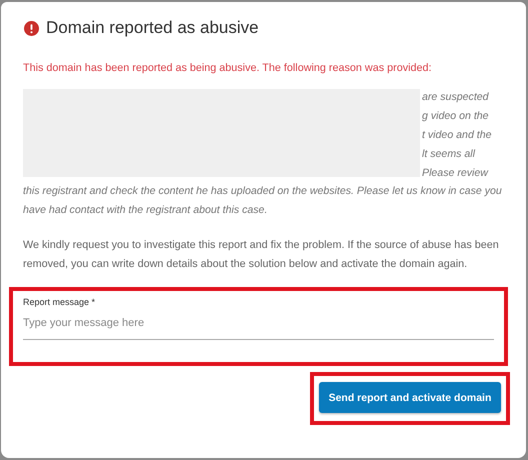  What do you see at coordinates (261, 255) in the screenshot?
I see `request-text: We kindly request you to investigate this report and fix the problem. If the source of abuse has been removed, you can write down details about the solution below and activate the domain again.` at bounding box center [261, 255].